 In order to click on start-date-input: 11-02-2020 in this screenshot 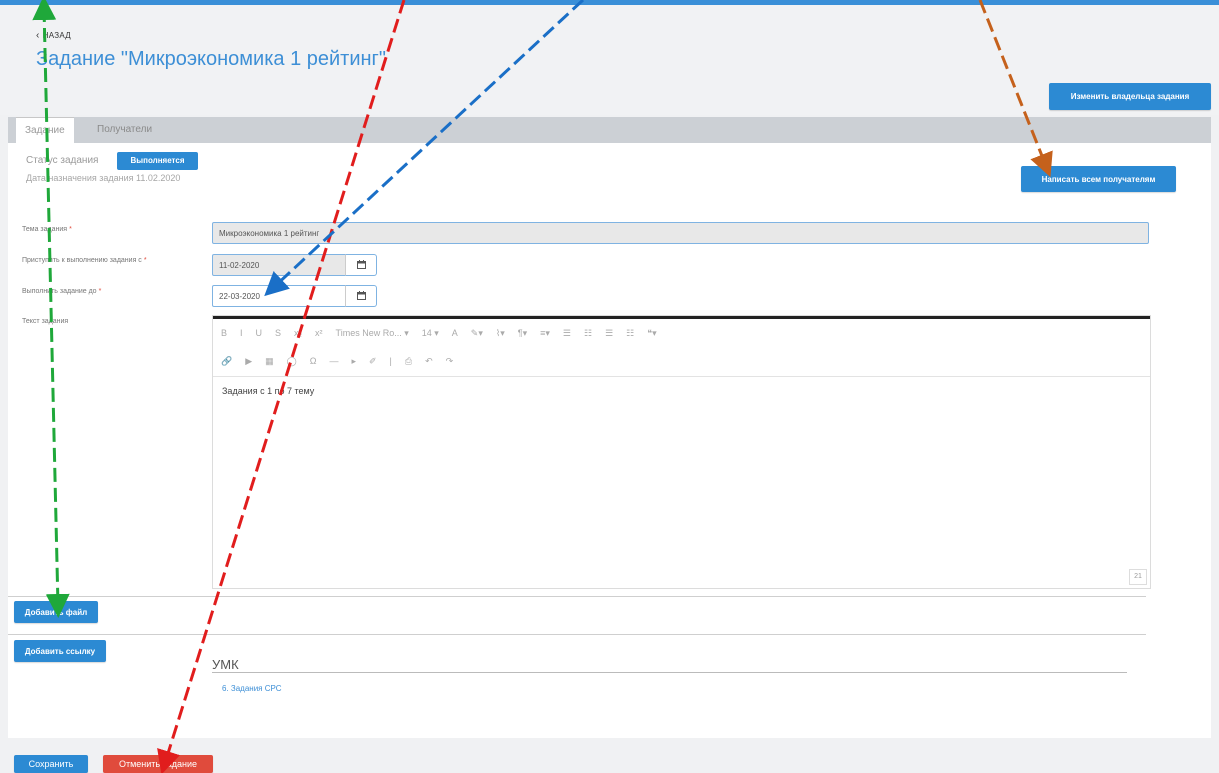, I will do `click(279, 265)`.